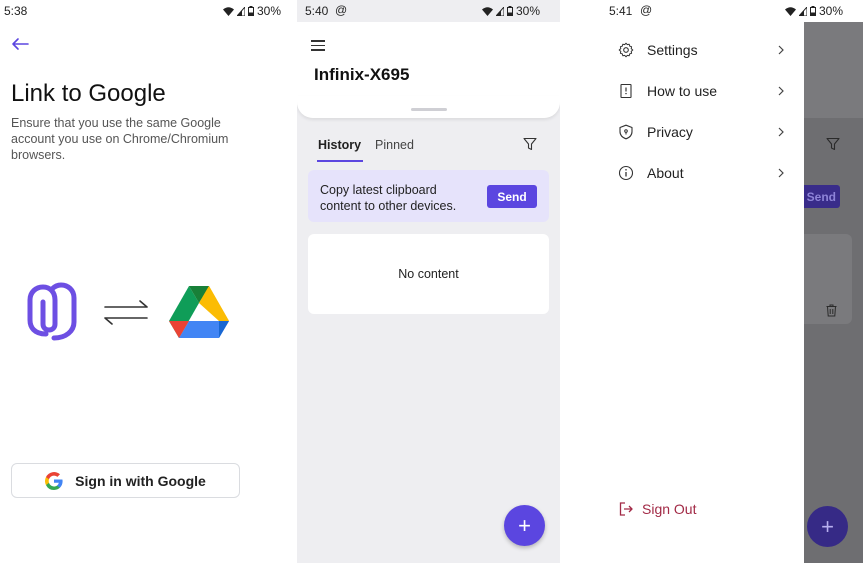  I want to click on device-name: Infinix-X695, so click(362, 74).